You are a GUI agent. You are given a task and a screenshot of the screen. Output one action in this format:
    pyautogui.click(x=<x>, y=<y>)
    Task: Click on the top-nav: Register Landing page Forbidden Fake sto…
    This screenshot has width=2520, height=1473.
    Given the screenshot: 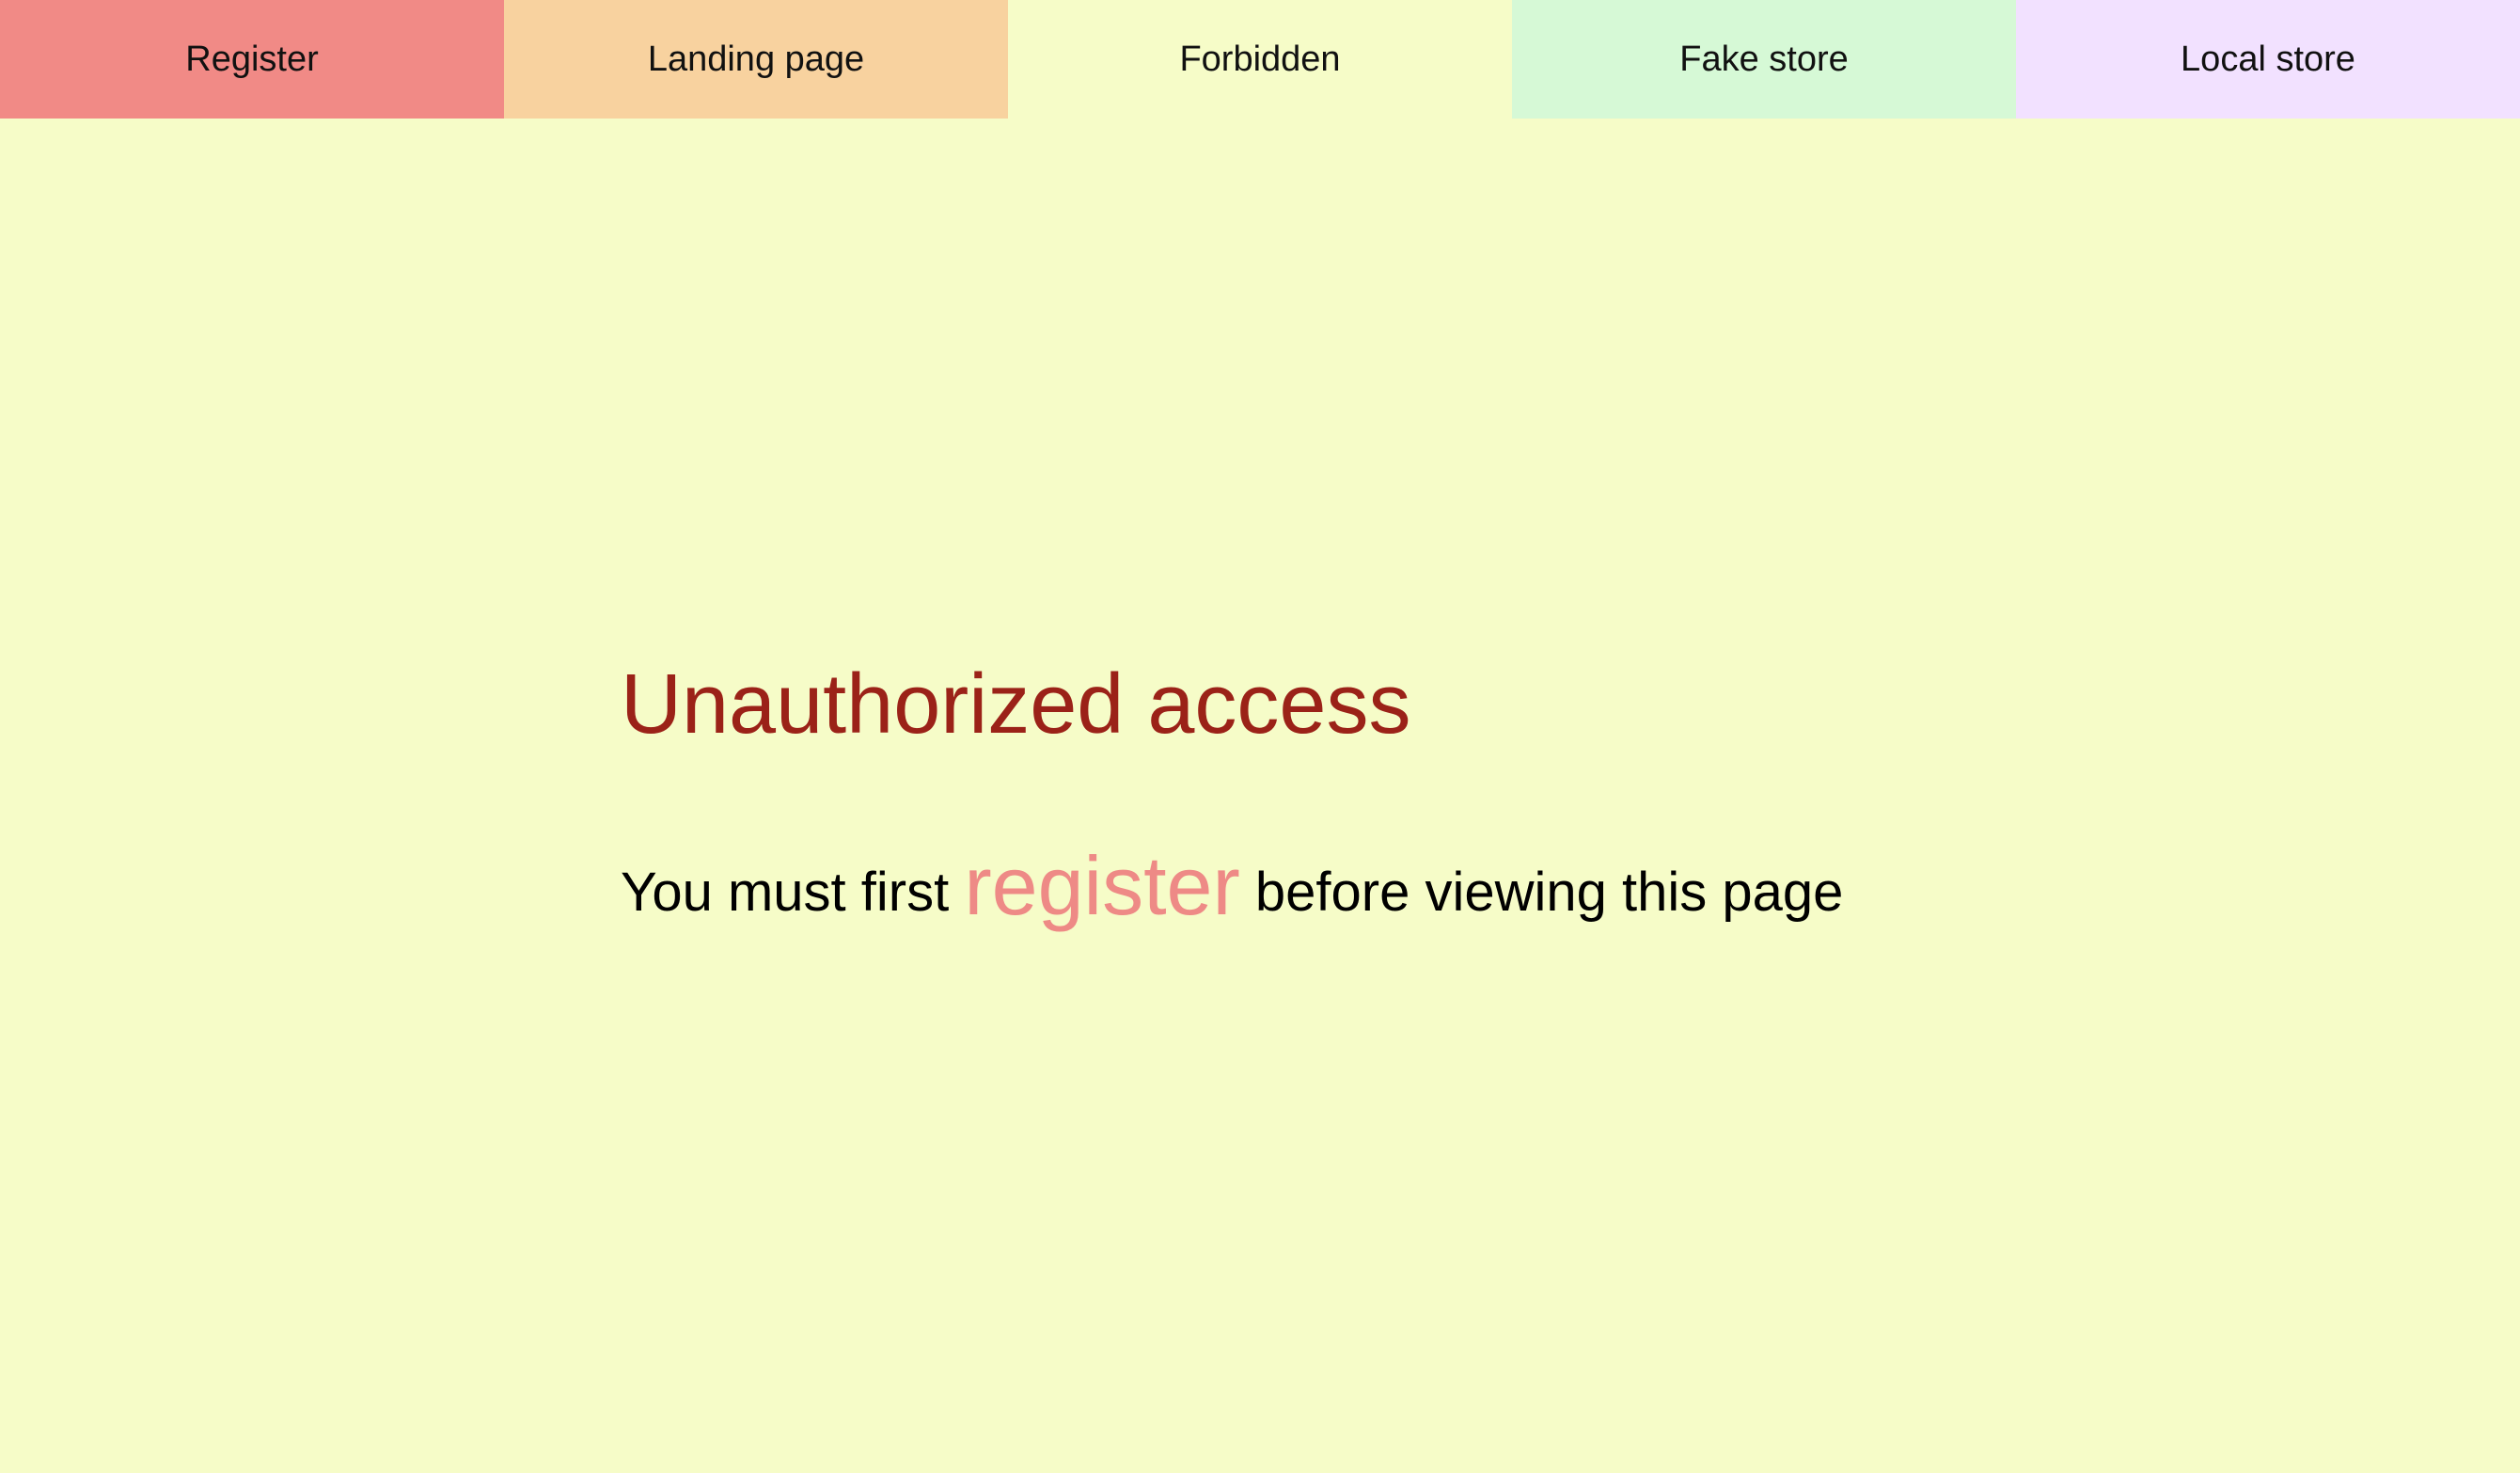 What is the action you would take?
    pyautogui.click(x=1260, y=59)
    